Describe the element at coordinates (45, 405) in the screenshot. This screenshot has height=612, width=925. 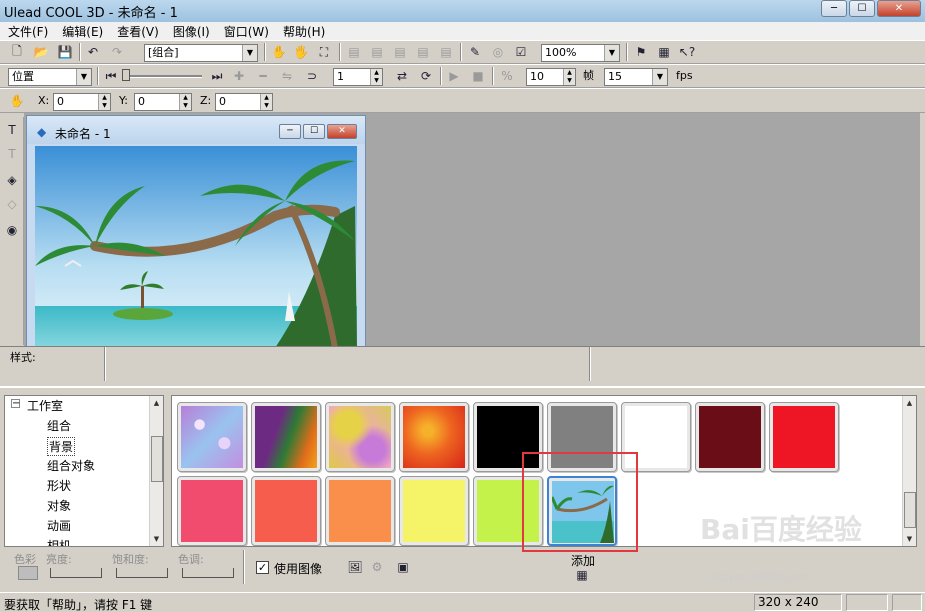
I see `tree-root: 工作室` at that location.